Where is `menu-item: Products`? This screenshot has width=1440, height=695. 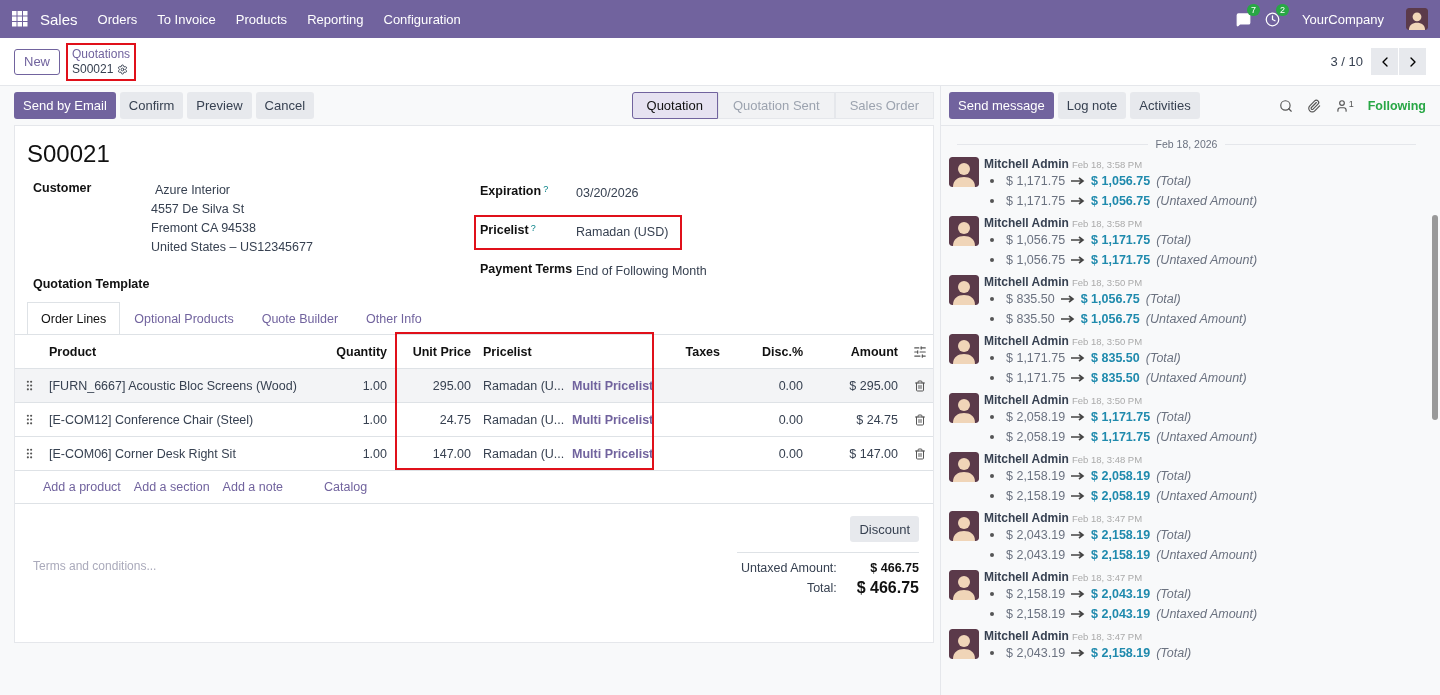
menu-item: Products is located at coordinates (261, 19).